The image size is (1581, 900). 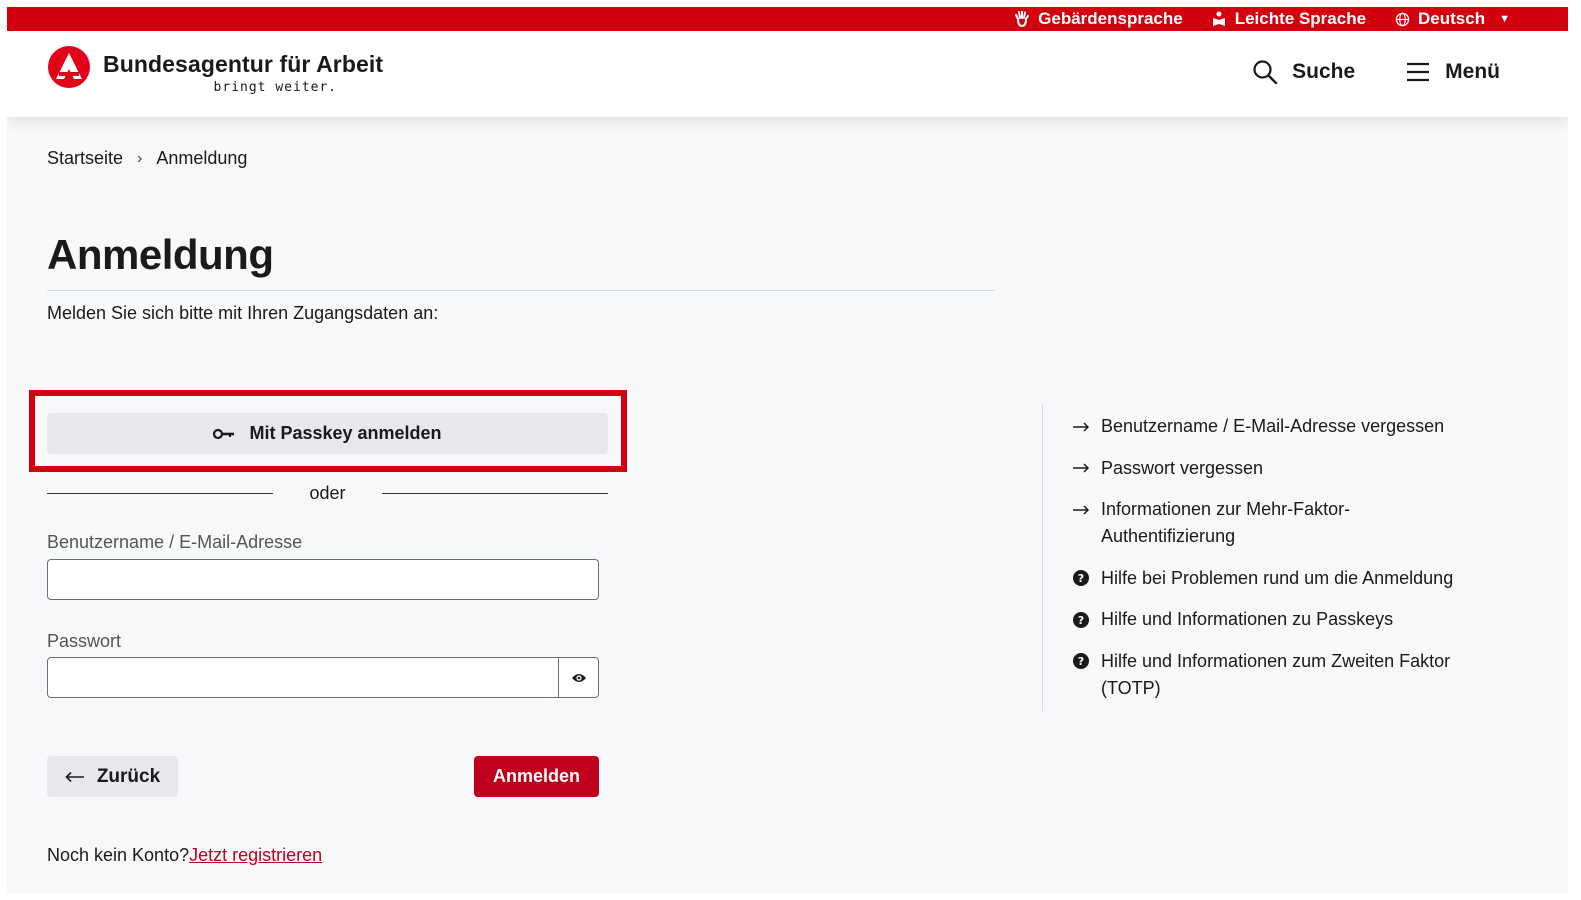 I want to click on username-label: Benutzername / E-Mail-Adresse, so click(x=175, y=542).